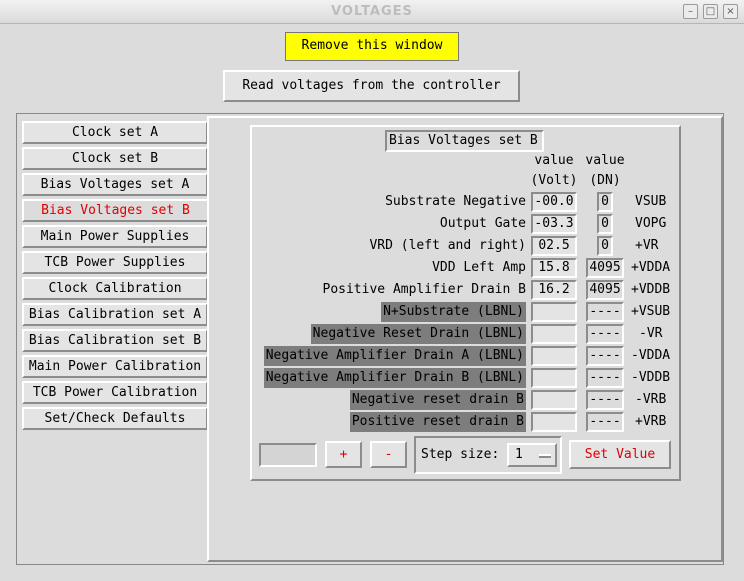  What do you see at coordinates (620, 454) in the screenshot?
I see `set-value-button: Set Value` at bounding box center [620, 454].